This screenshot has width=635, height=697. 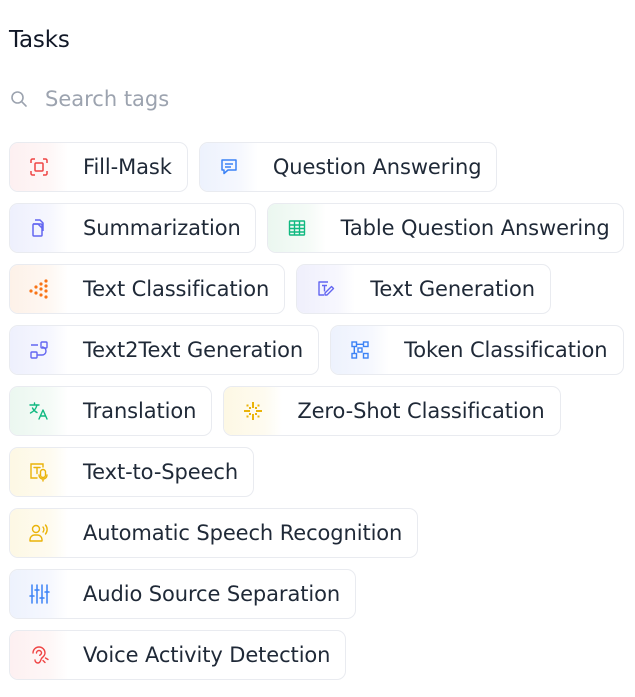 I want to click on dots-classification-icon, so click(x=39, y=289).